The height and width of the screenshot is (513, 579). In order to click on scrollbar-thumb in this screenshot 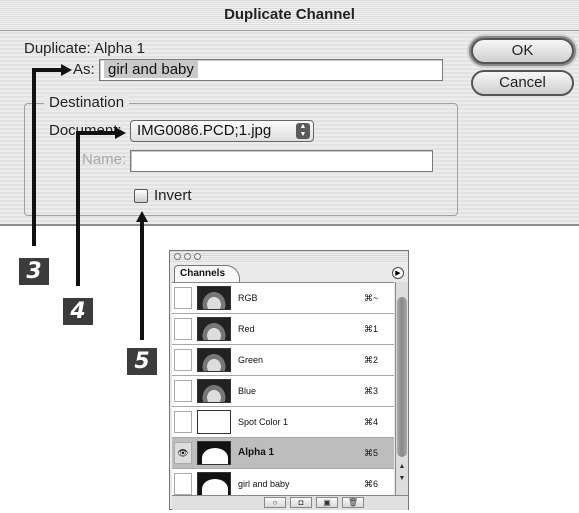, I will do `click(402, 377)`.